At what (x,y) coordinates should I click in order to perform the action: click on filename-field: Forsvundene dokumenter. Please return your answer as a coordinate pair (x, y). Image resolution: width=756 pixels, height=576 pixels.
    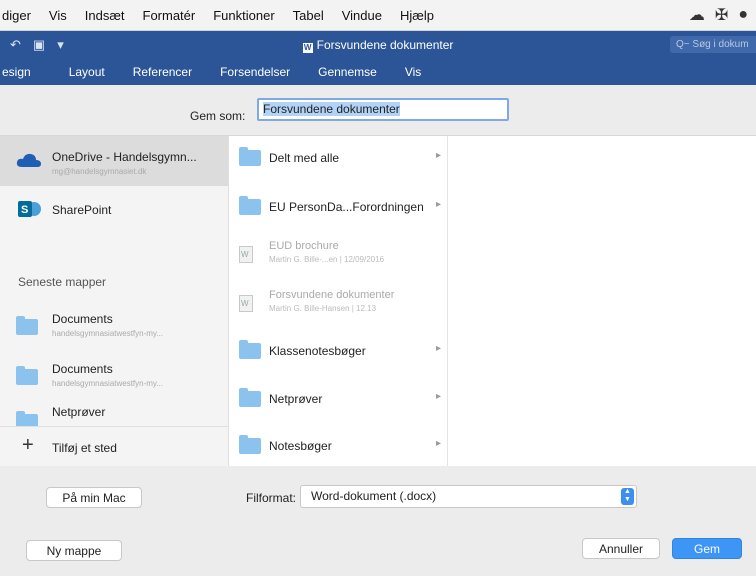
    Looking at the image, I should click on (383, 109).